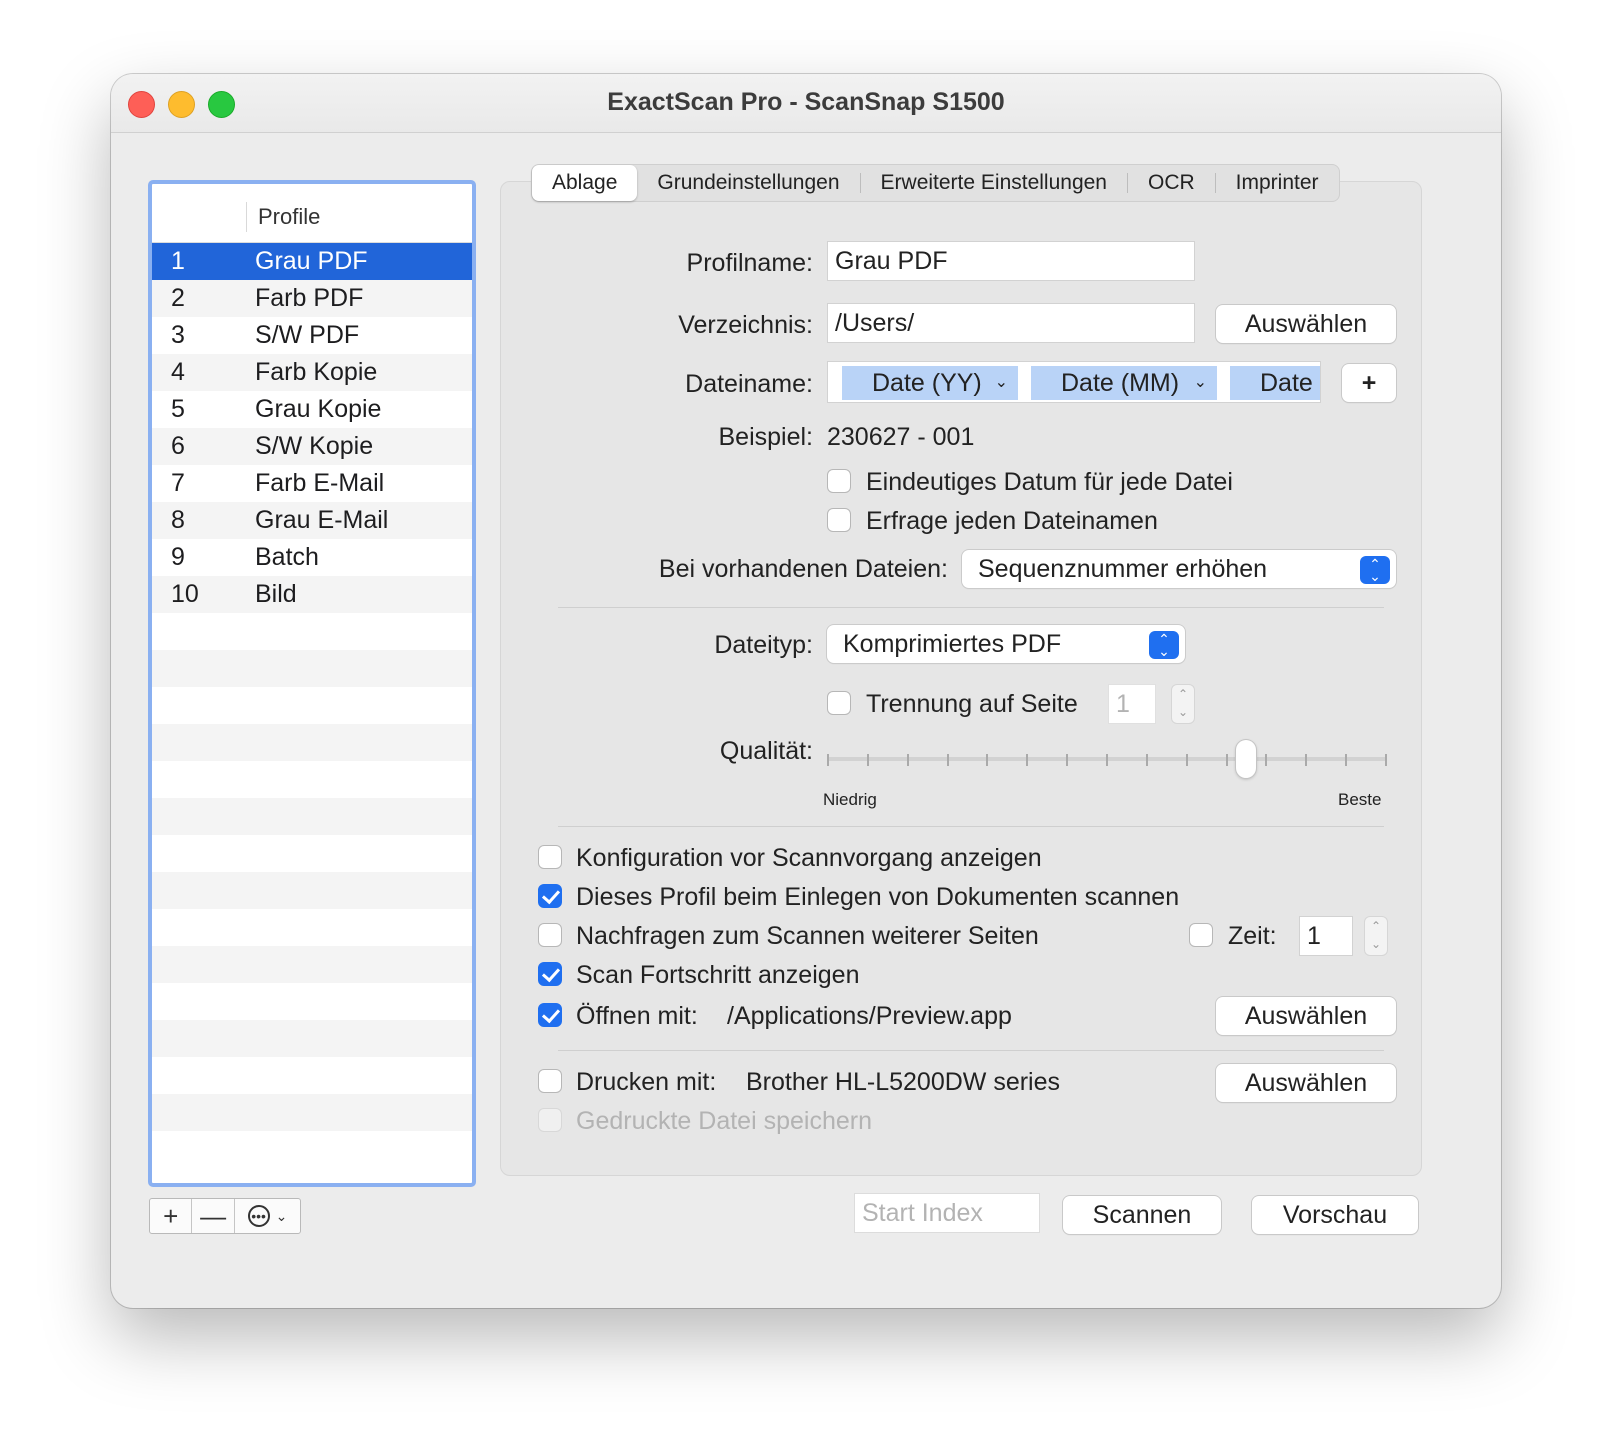  What do you see at coordinates (550, 1081) in the screenshot?
I see `print-with-checkbox` at bounding box center [550, 1081].